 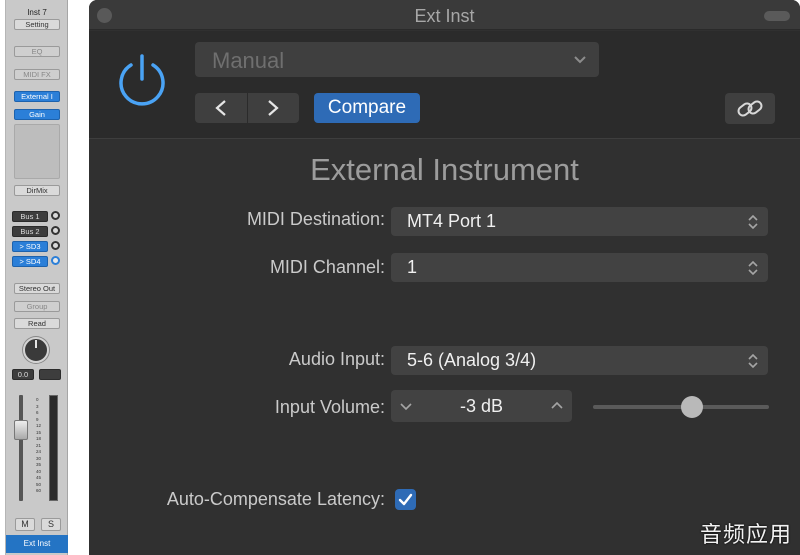 I want to click on audio-input-value: 5-6 (Analog 3/4), so click(x=472, y=360).